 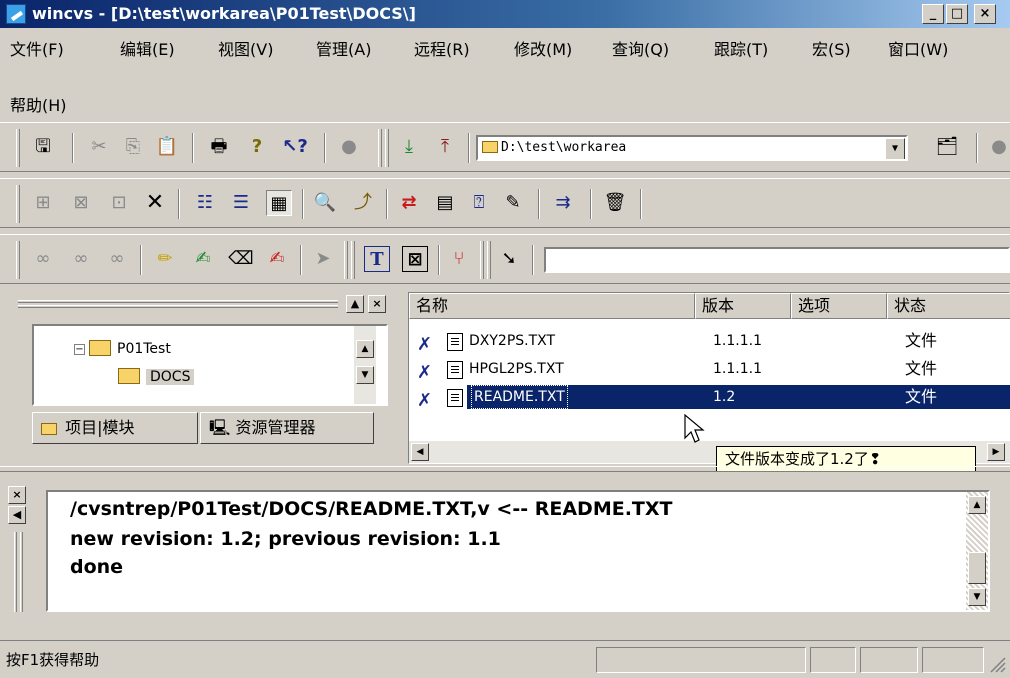 I want to click on graph-icon: ⇉, so click(x=563, y=203).